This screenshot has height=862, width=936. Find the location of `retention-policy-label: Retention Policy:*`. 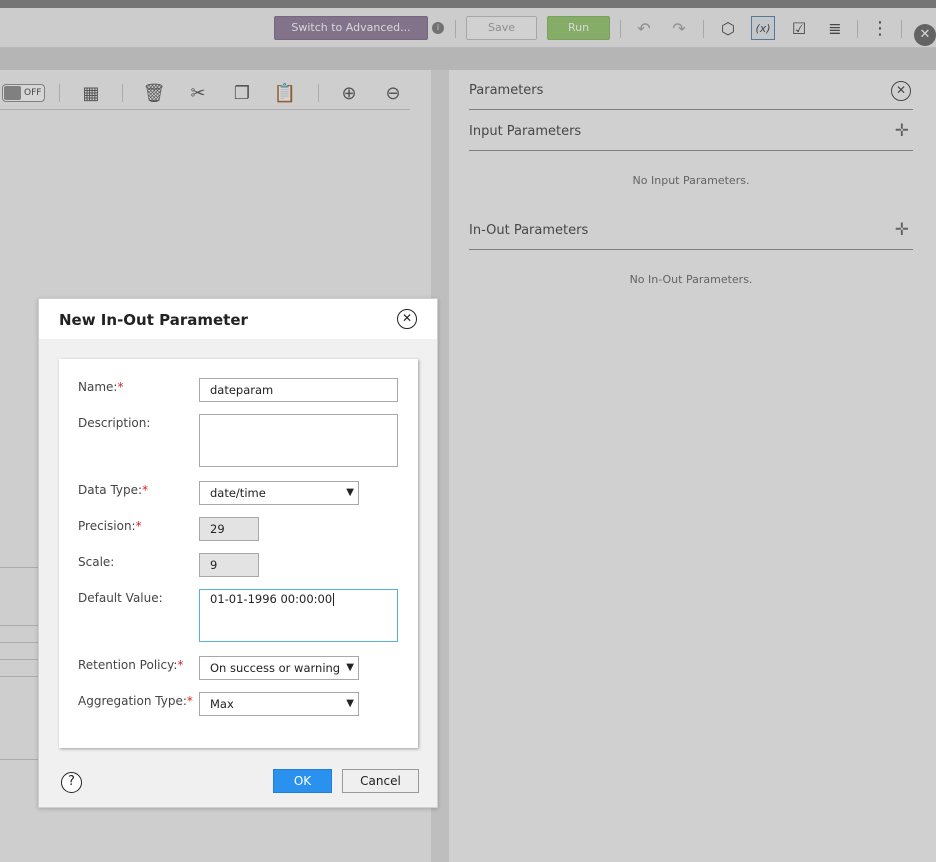

retention-policy-label: Retention Policy:* is located at coordinates (131, 665).